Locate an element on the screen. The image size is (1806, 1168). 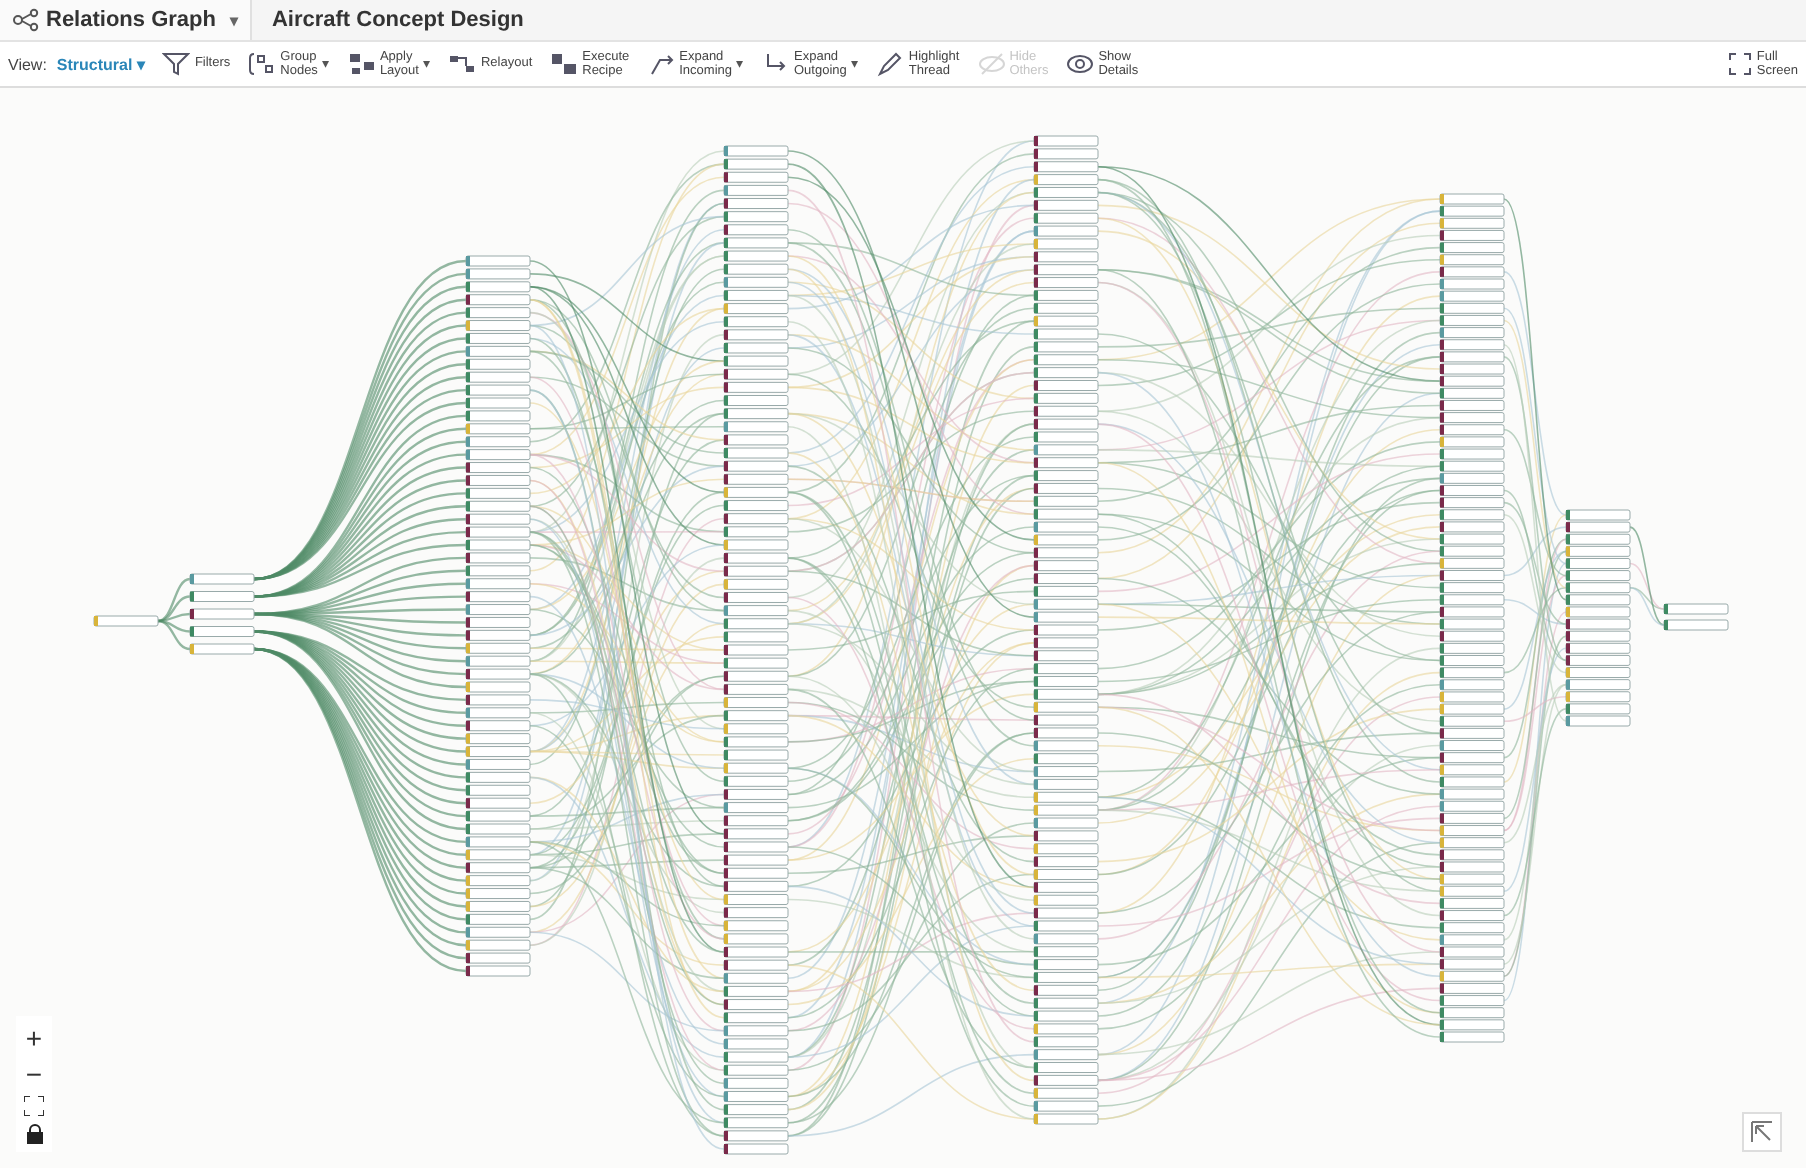
view-label: View: is located at coordinates (27, 64).